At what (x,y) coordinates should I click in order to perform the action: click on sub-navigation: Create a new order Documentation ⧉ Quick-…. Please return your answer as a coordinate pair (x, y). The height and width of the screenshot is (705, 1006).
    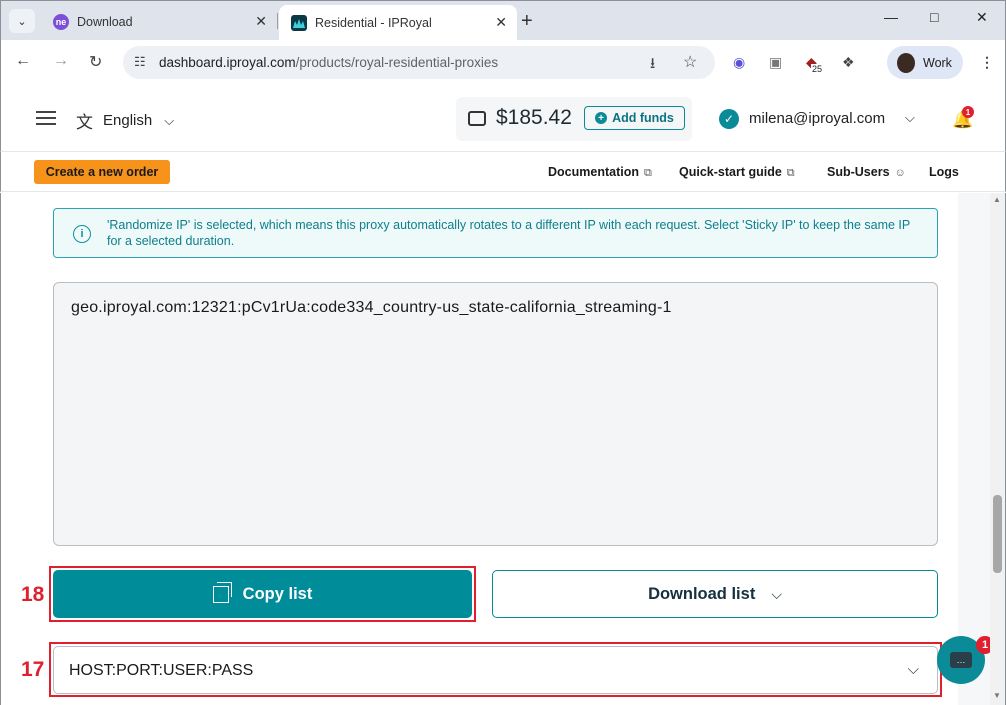
    Looking at the image, I should click on (503, 172).